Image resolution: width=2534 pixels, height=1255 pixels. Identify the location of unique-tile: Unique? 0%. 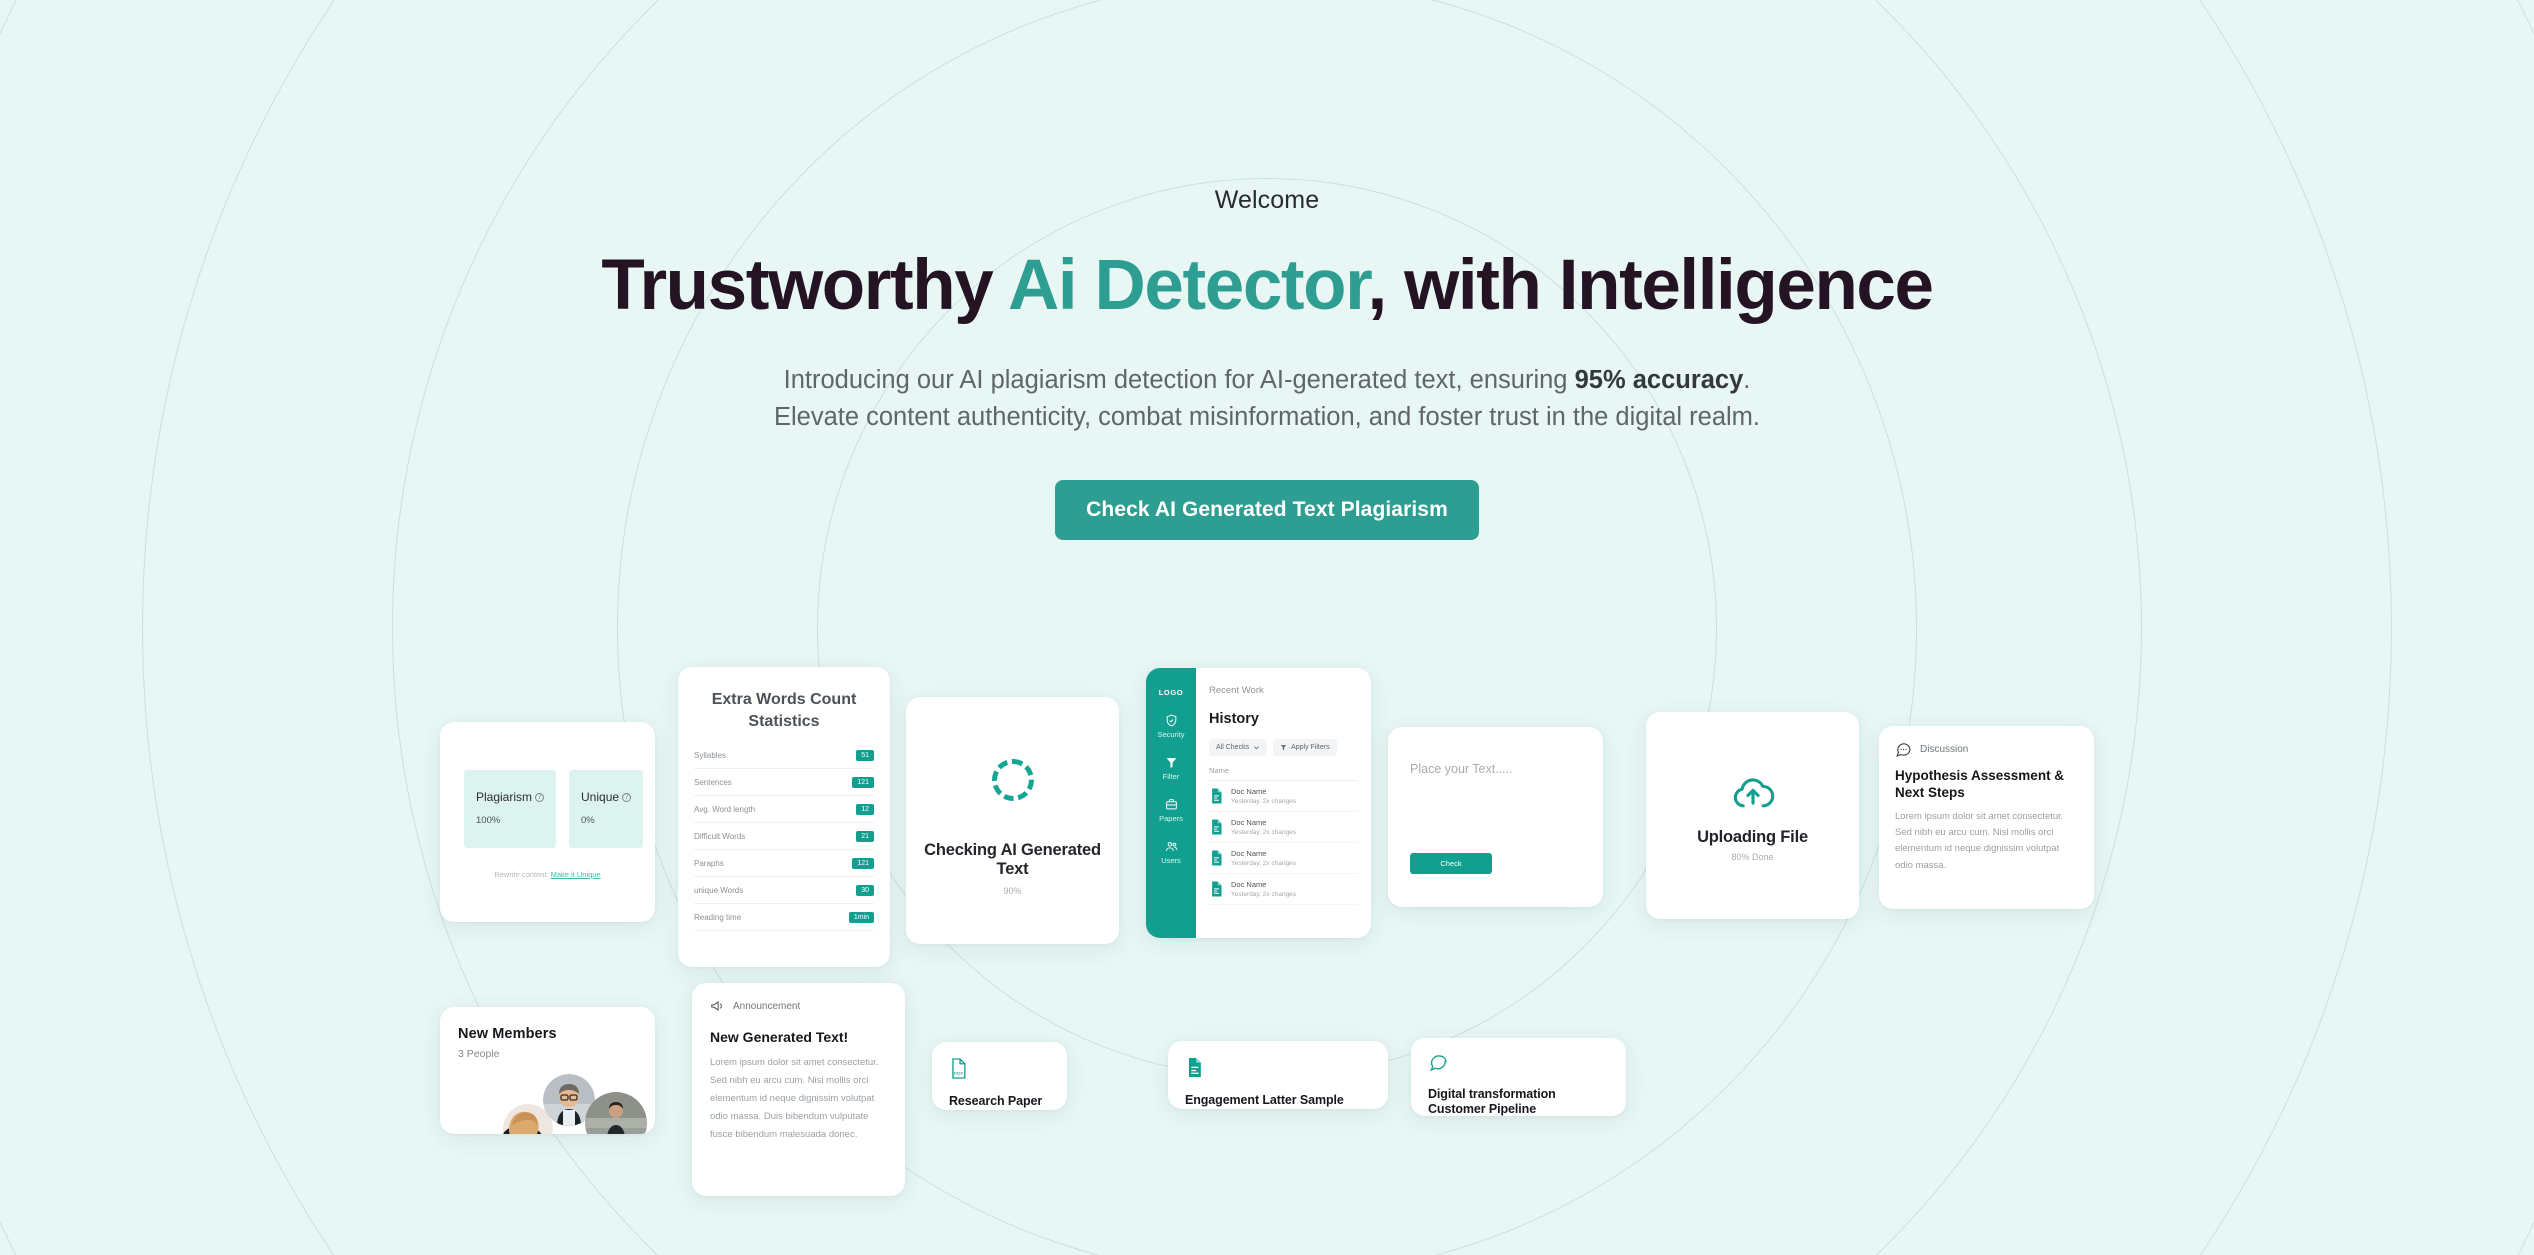
(606, 809).